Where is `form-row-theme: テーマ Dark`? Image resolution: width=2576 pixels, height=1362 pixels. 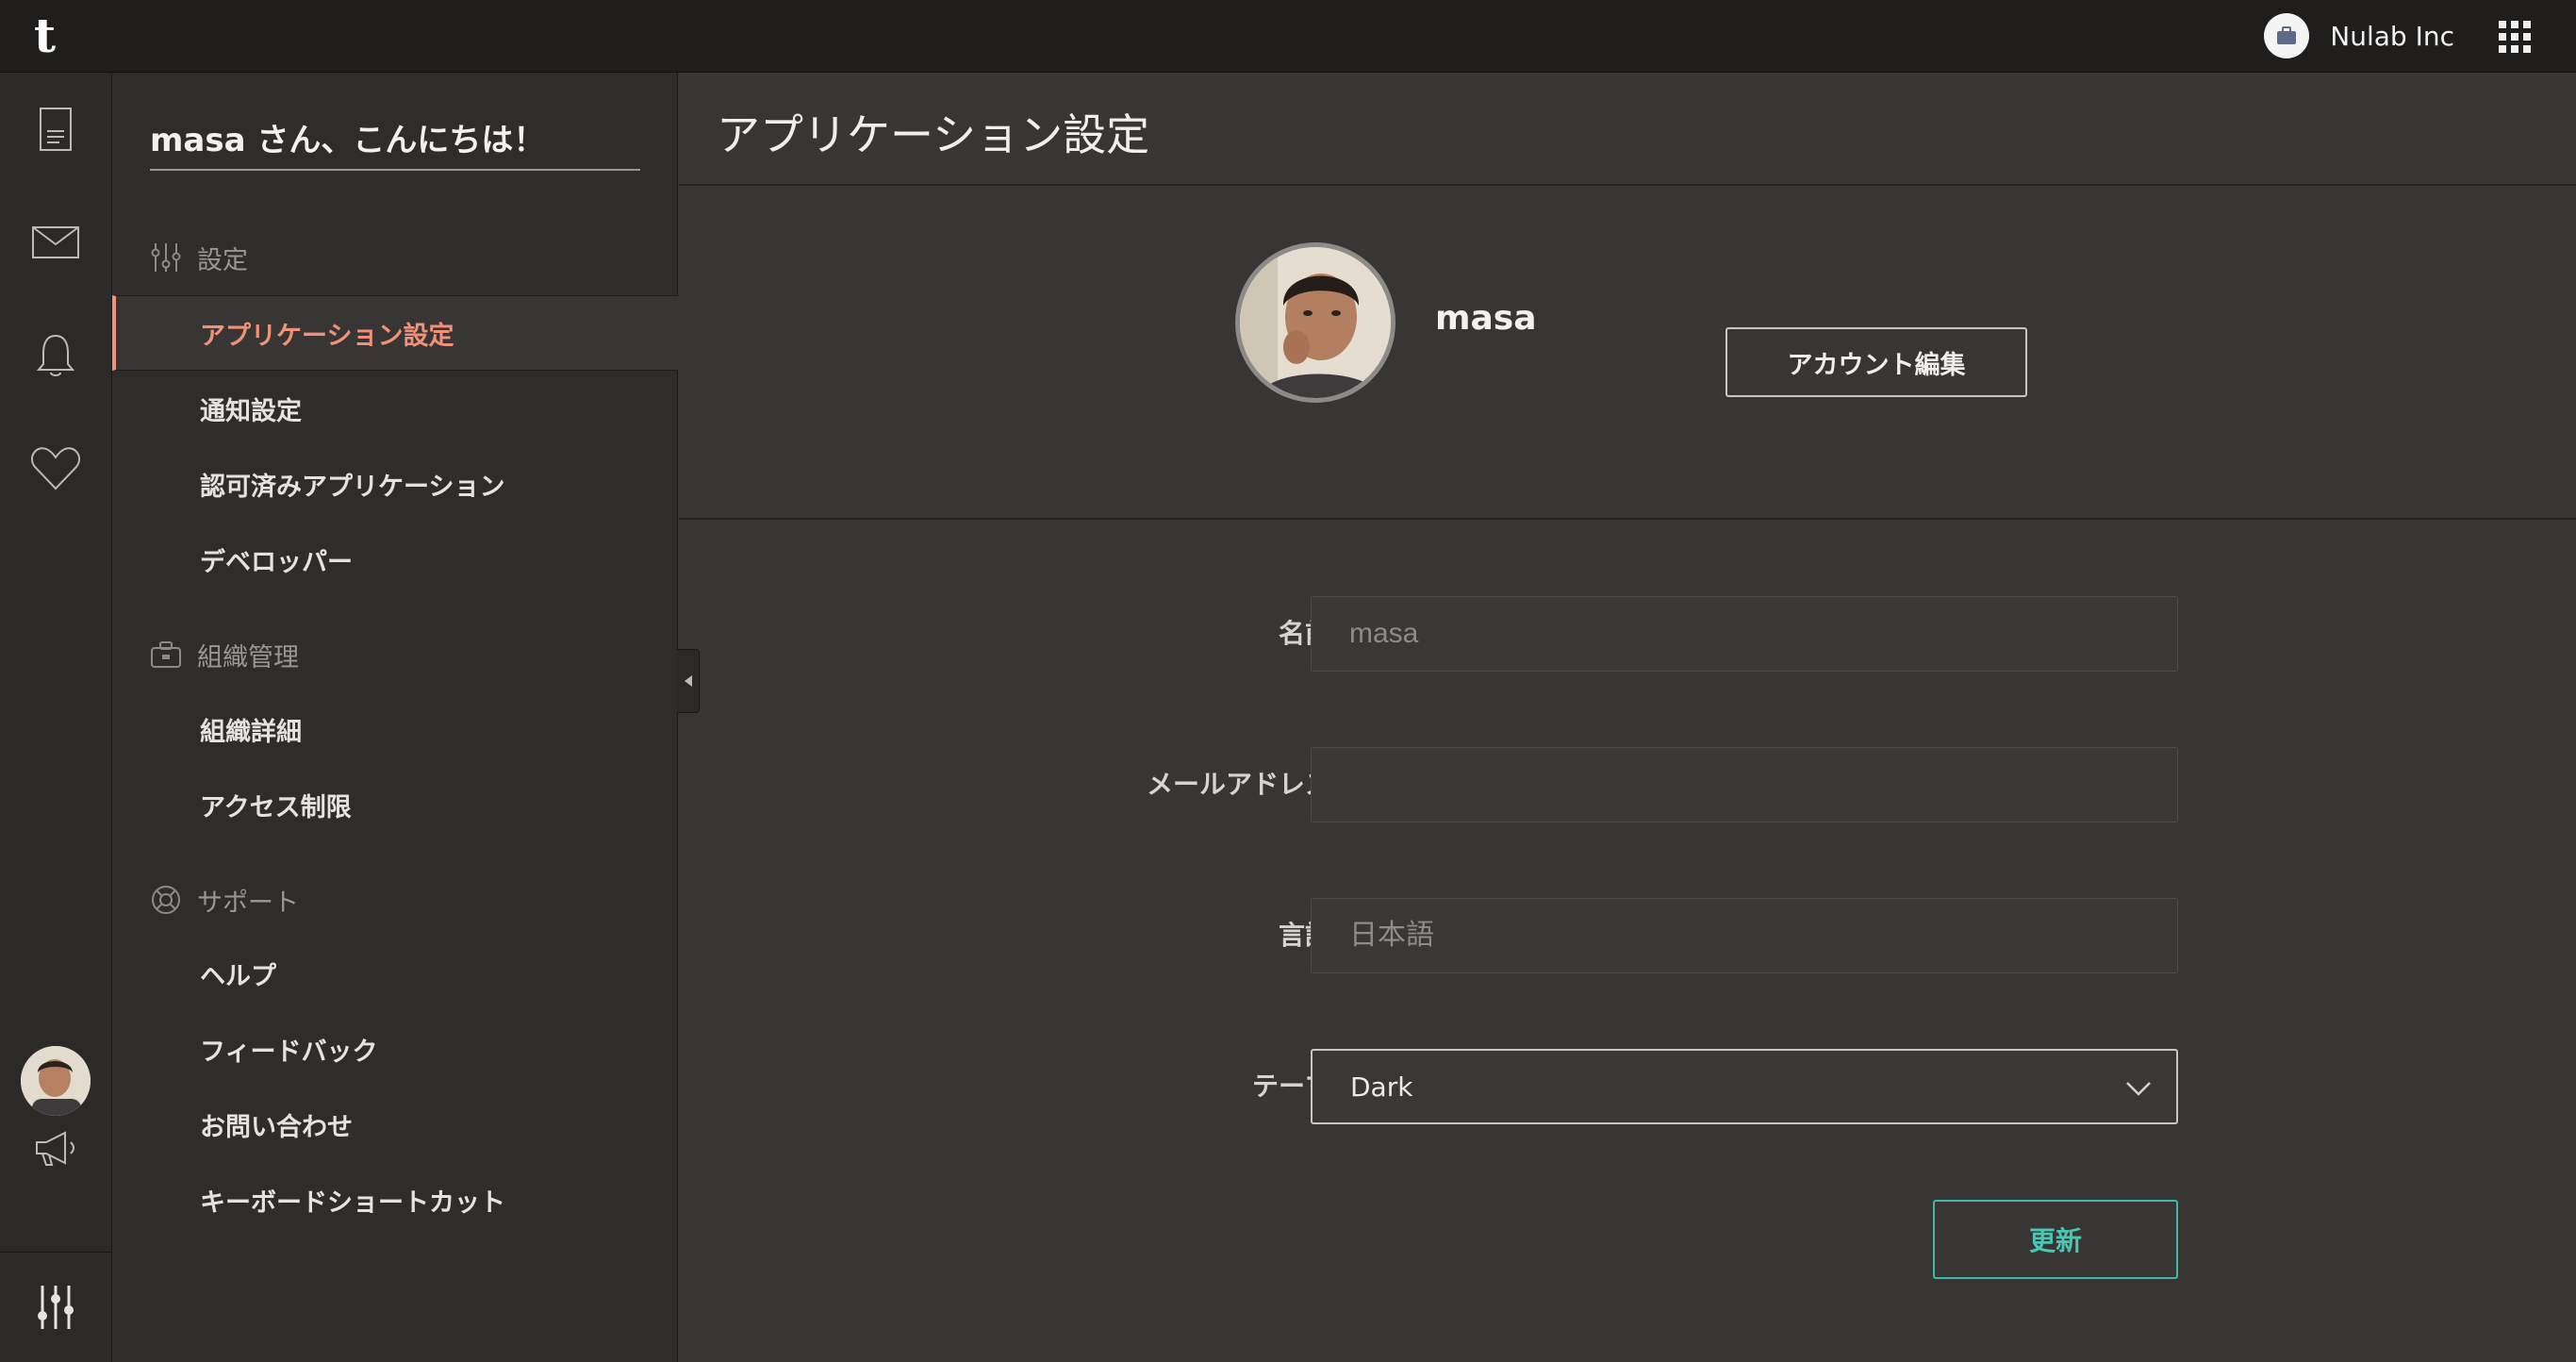
form-row-theme: テーマ Dark is located at coordinates (1627, 1086).